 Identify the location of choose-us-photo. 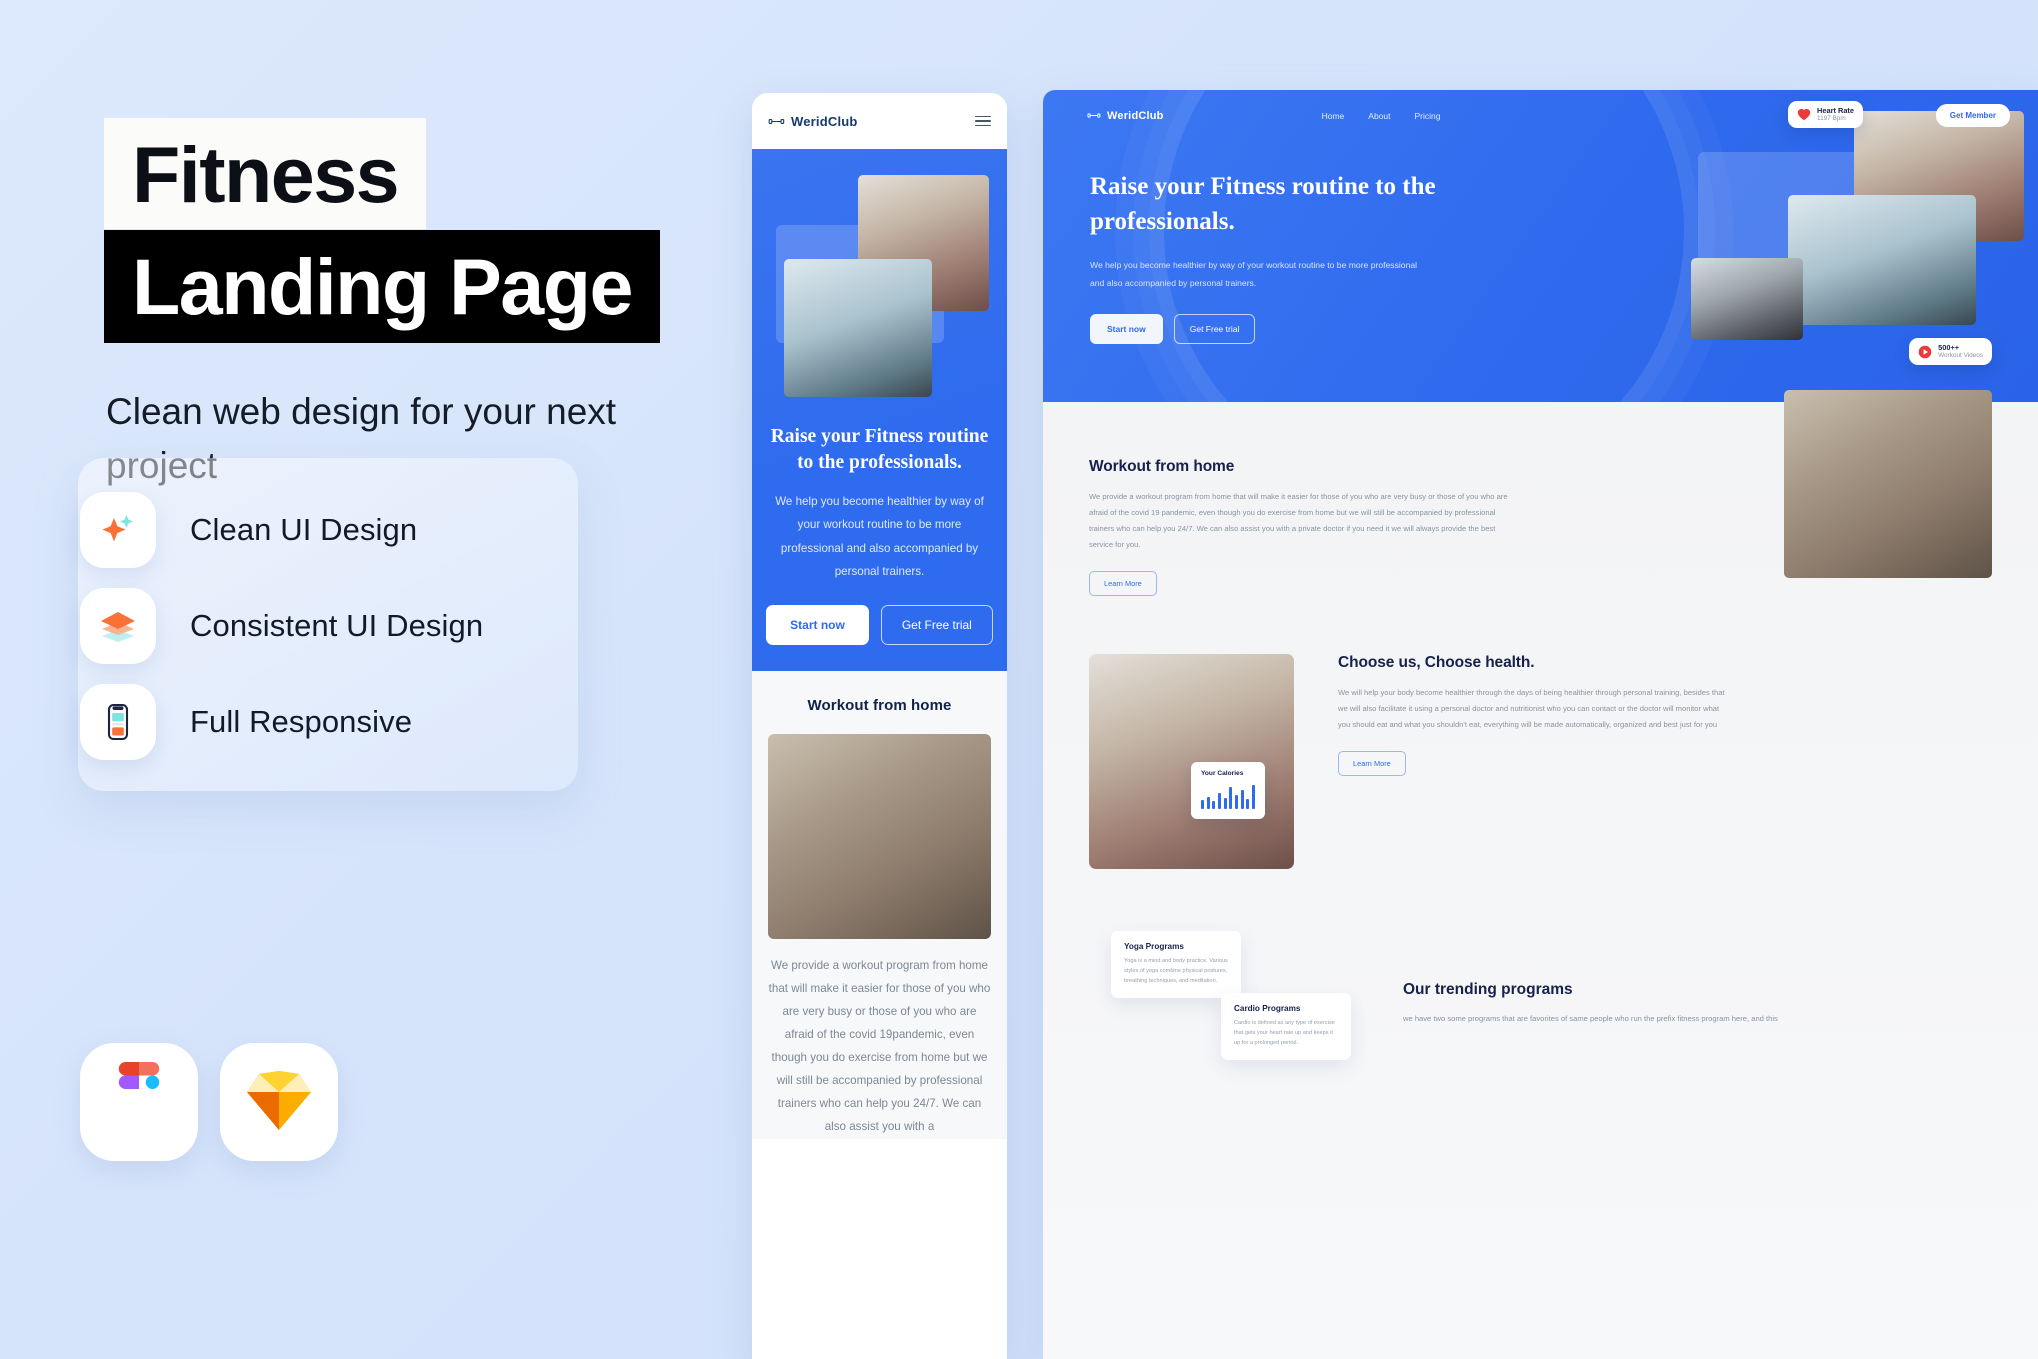
(1191, 761).